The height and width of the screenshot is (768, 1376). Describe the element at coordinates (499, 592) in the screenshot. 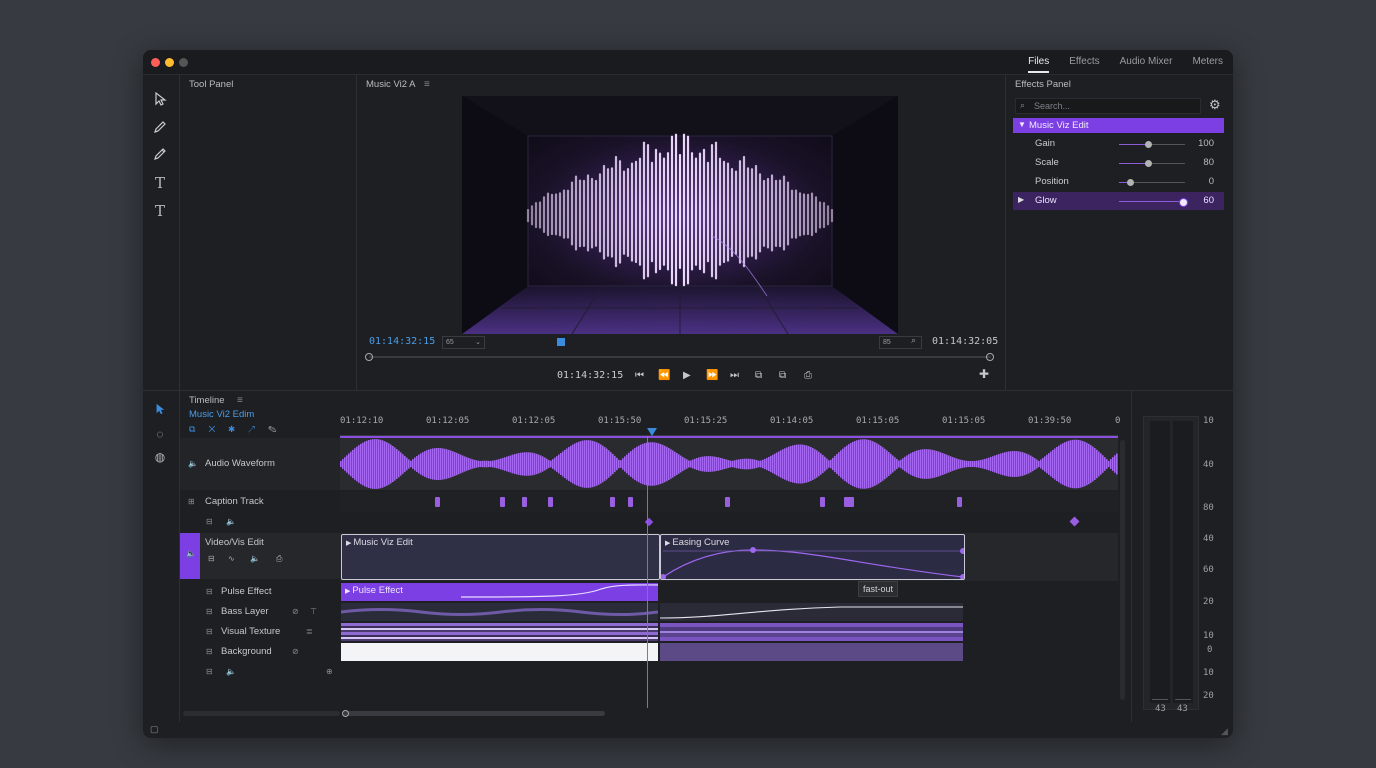

I see `clip-pulse-effect: ▶ Pulse Effect` at that location.